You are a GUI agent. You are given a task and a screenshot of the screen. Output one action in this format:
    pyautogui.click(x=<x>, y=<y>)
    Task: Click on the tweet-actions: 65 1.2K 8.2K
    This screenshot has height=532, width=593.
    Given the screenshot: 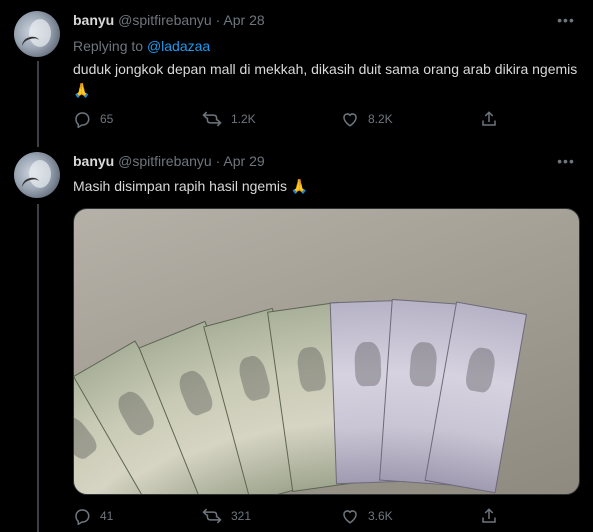 What is the action you would take?
    pyautogui.click(x=288, y=120)
    